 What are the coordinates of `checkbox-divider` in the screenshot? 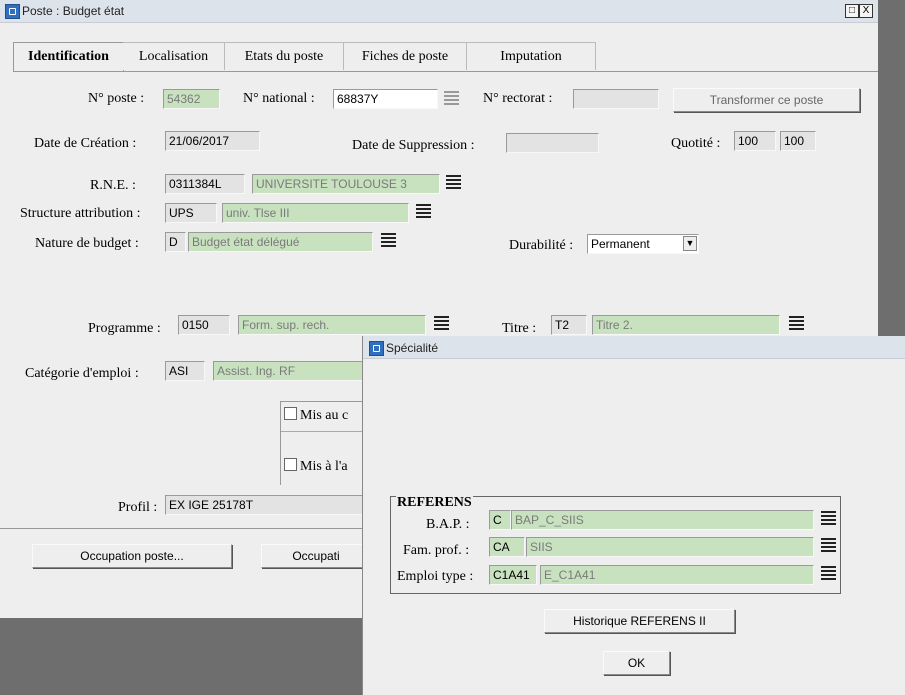 It's located at (325, 431).